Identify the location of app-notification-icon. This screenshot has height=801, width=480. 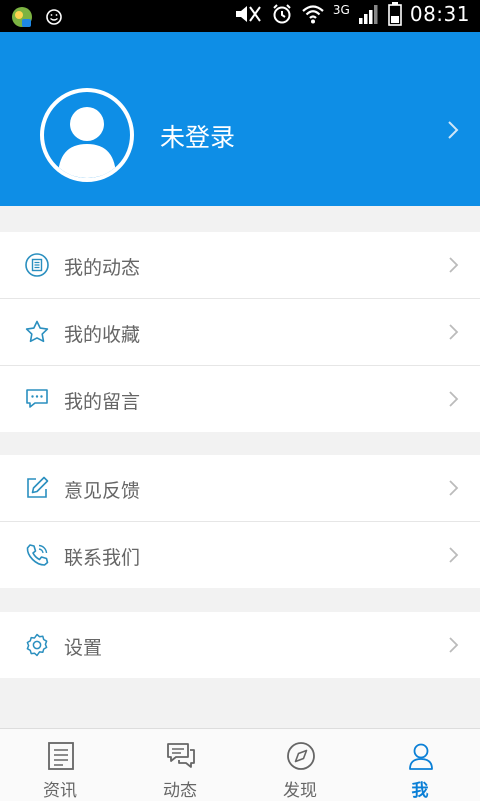
(22, 17).